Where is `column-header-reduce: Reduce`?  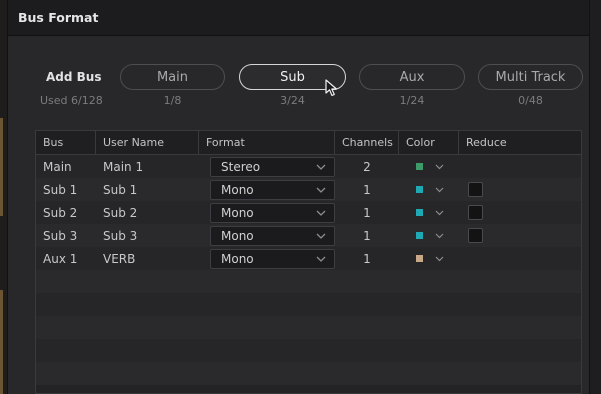 column-header-reduce: Reduce is located at coordinates (520, 142).